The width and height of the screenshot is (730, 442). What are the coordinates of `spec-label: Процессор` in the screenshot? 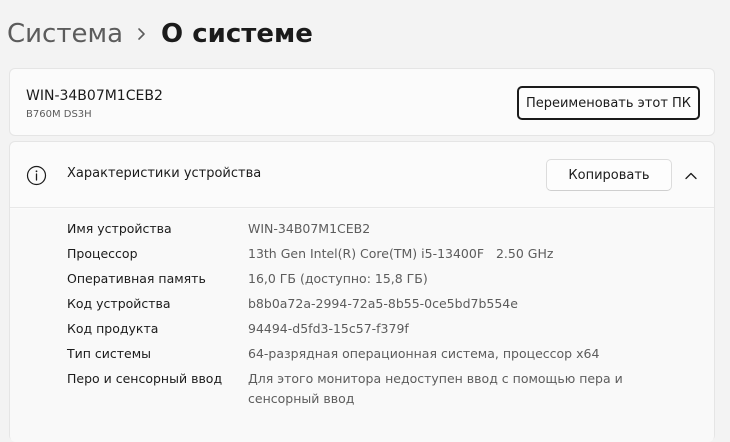 It's located at (102, 253).